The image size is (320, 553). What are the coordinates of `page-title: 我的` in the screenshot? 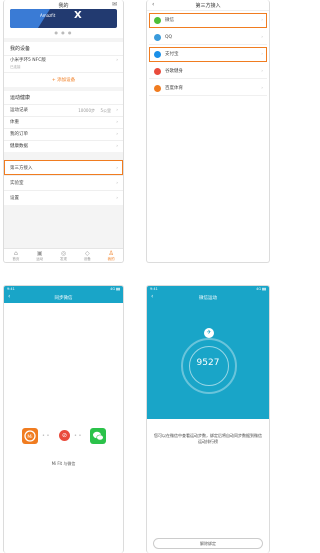 It's located at (63, 6).